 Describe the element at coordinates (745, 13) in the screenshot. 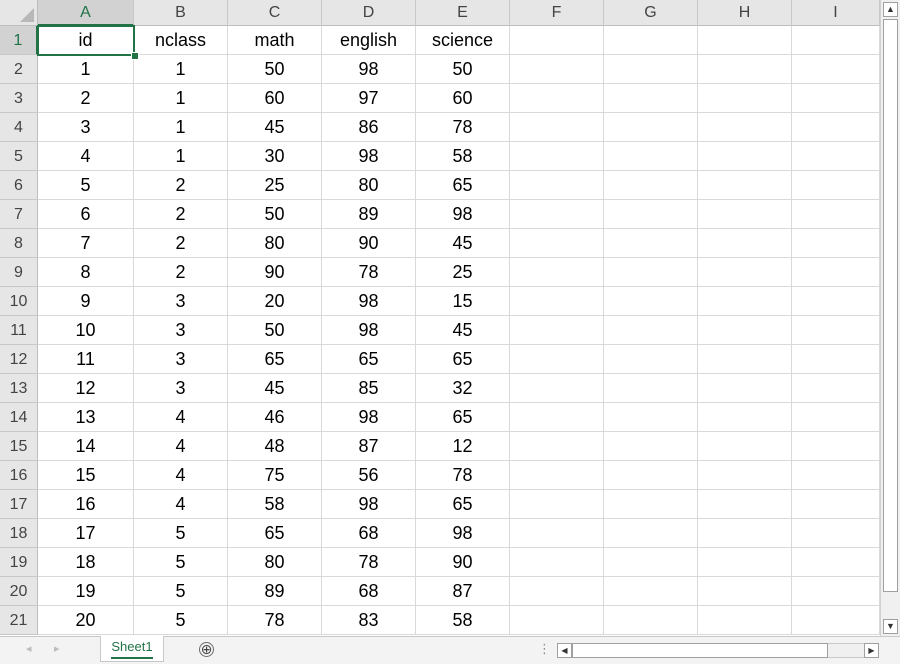

I see `column-header-h: H` at that location.